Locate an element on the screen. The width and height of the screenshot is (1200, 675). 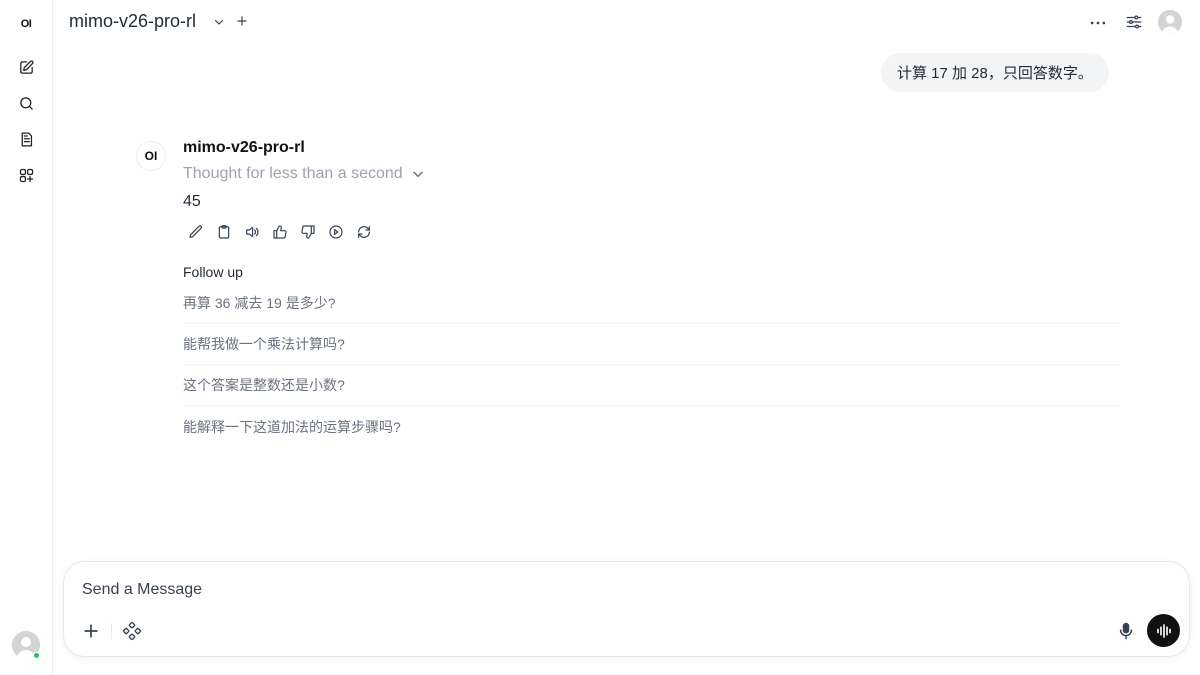
notes-icon is located at coordinates (26, 139).